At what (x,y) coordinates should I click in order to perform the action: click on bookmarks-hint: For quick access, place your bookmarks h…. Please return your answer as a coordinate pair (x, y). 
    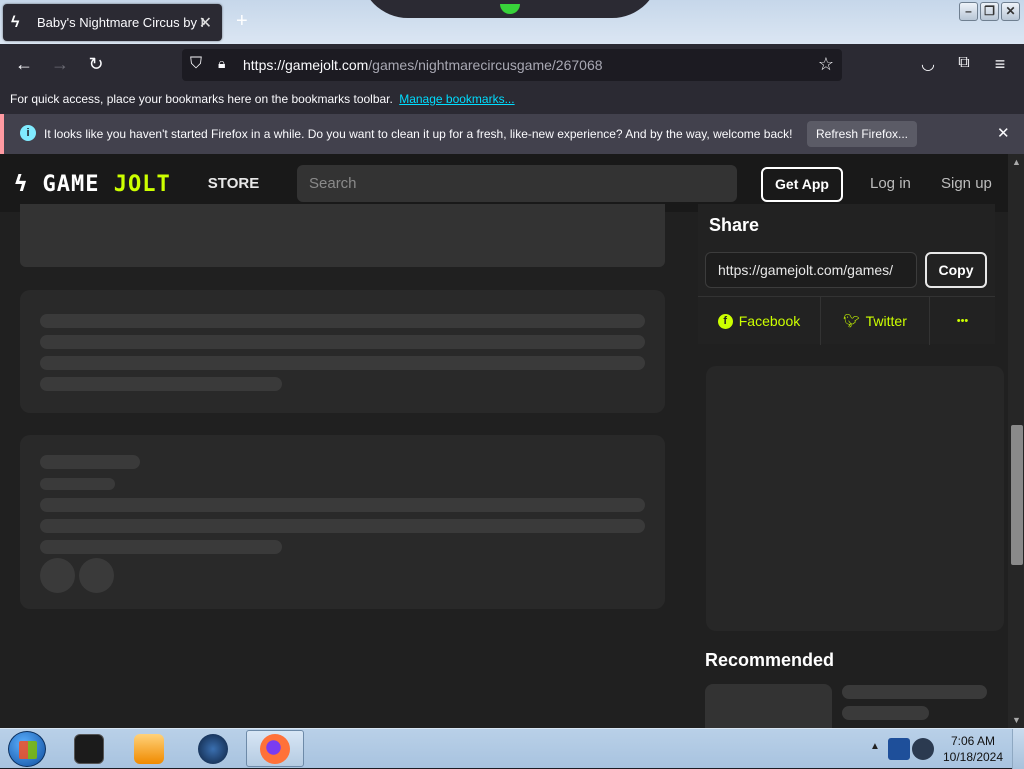
    Looking at the image, I should click on (201, 99).